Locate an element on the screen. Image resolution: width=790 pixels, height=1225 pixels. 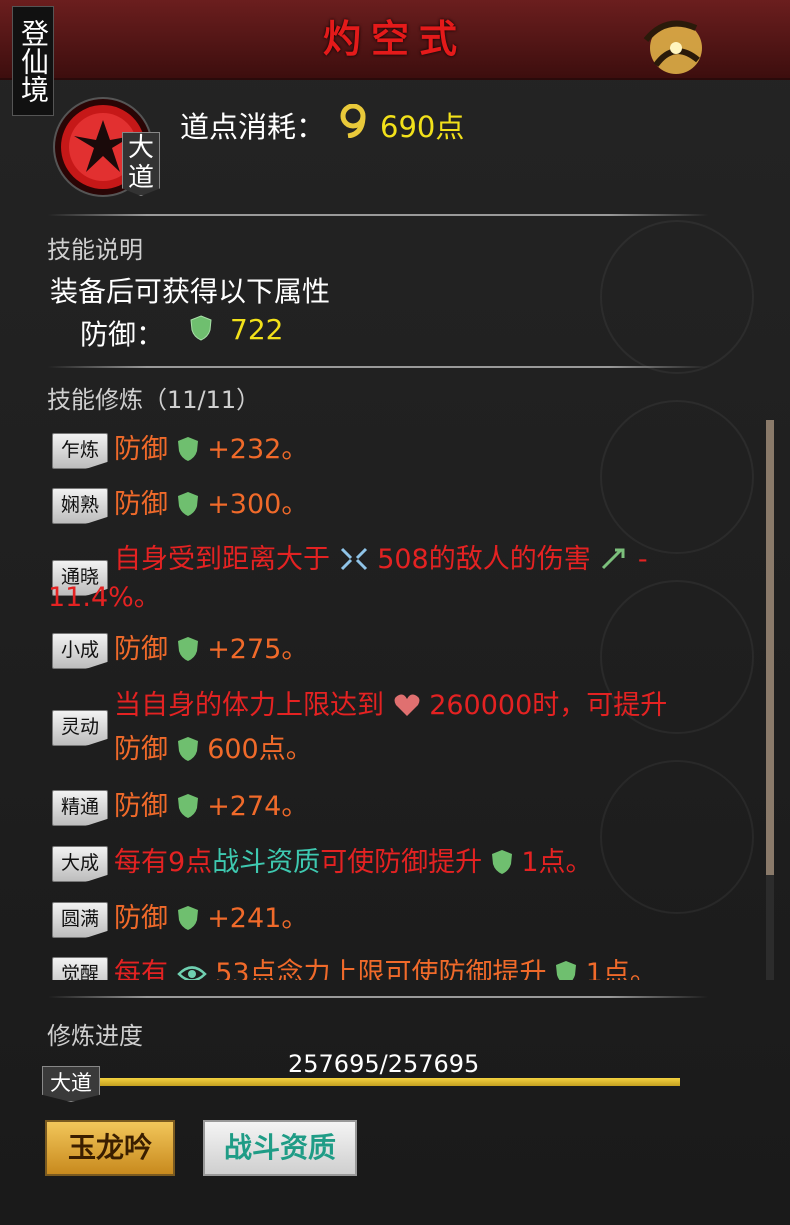
effect-text: 防御 +241。 is located at coordinates (211, 918).